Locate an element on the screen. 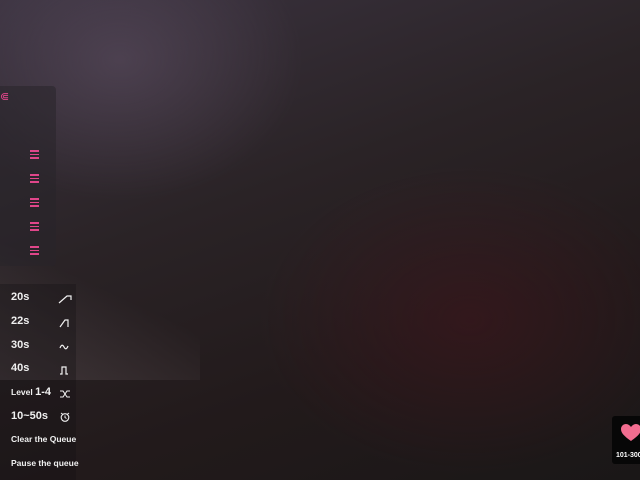 Image resolution: width=640 pixels, height=480 pixels. pause-queue-button: Pause the queue is located at coordinates (45, 463).